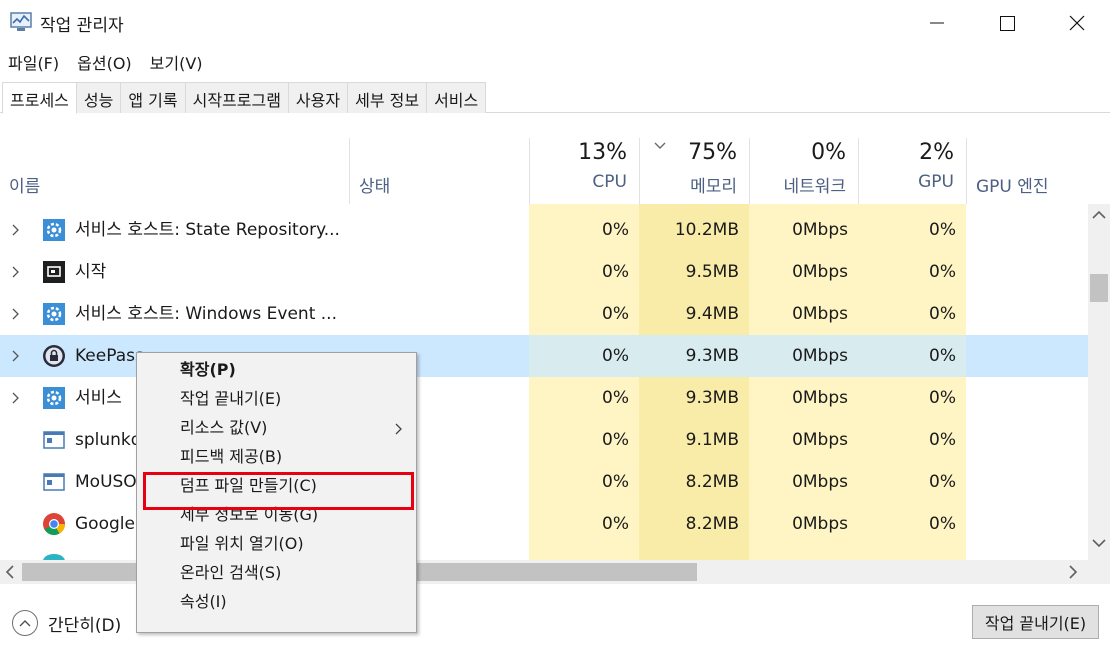  I want to click on memory-value: 10.2MB, so click(706, 230).